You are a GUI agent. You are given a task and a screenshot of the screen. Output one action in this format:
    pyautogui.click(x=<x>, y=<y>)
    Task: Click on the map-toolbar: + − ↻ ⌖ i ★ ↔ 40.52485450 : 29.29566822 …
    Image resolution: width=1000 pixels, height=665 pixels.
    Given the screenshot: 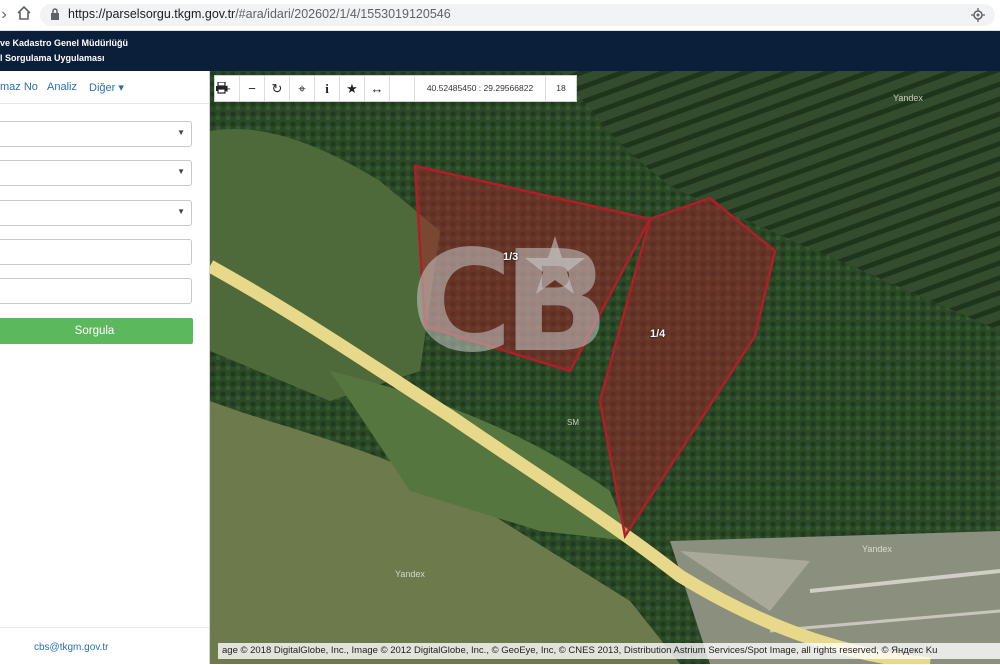 What is the action you would take?
    pyautogui.click(x=395, y=88)
    